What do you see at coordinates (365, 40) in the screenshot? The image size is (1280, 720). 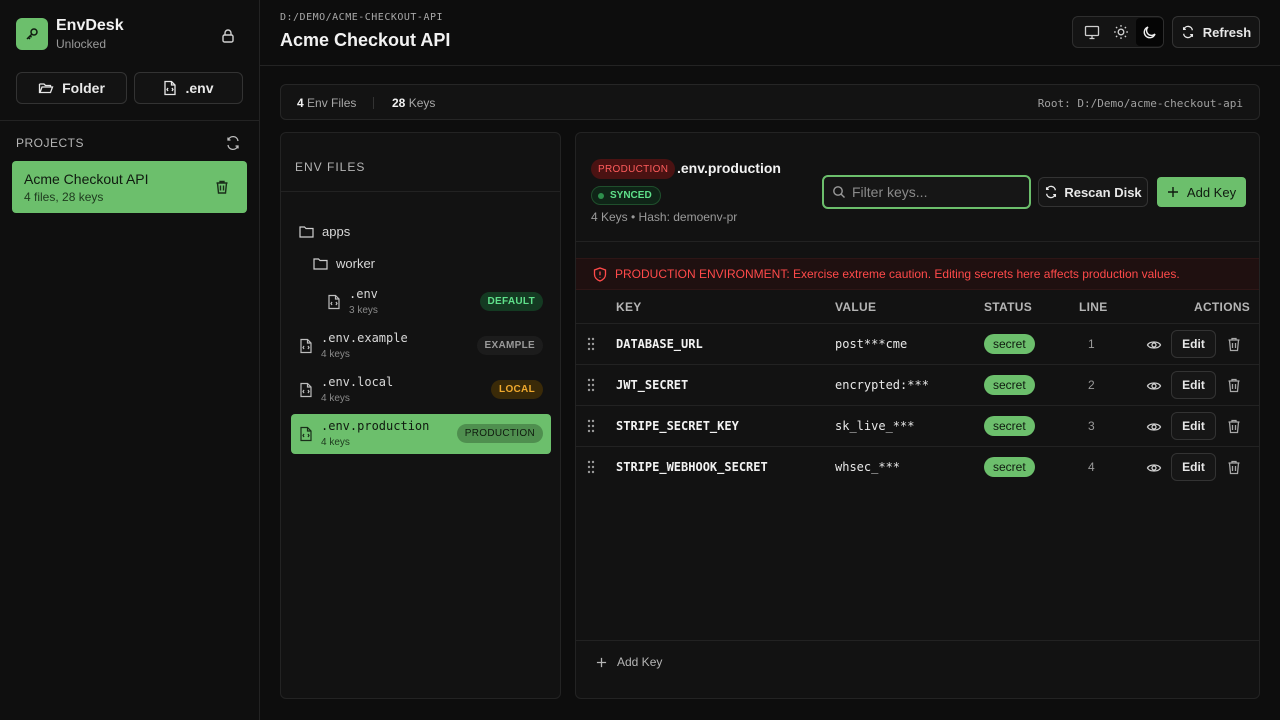 I see `page-title: Acme Checkout API` at bounding box center [365, 40].